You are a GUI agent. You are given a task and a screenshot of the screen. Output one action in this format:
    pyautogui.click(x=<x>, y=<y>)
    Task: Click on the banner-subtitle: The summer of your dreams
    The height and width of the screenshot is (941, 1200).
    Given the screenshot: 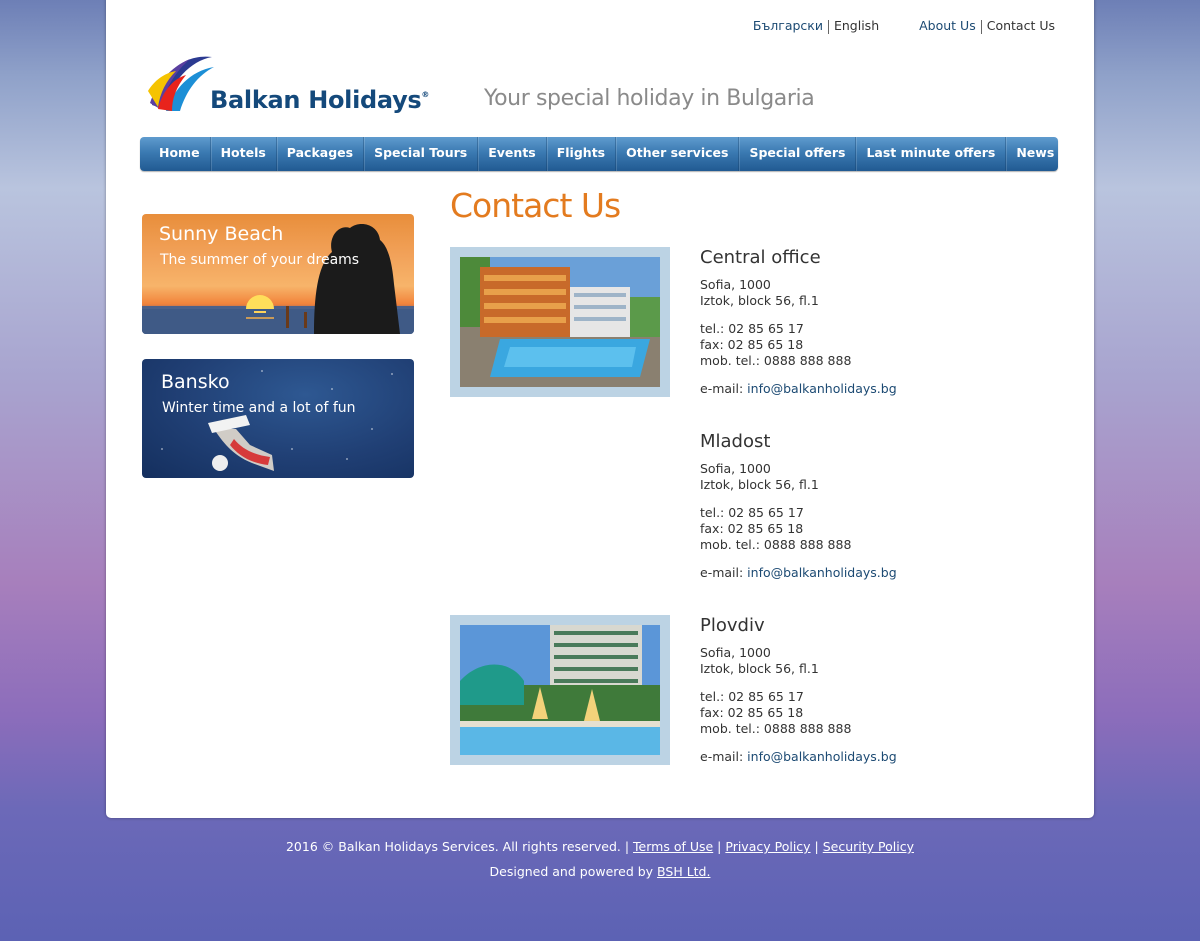 What is the action you would take?
    pyautogui.click(x=260, y=260)
    